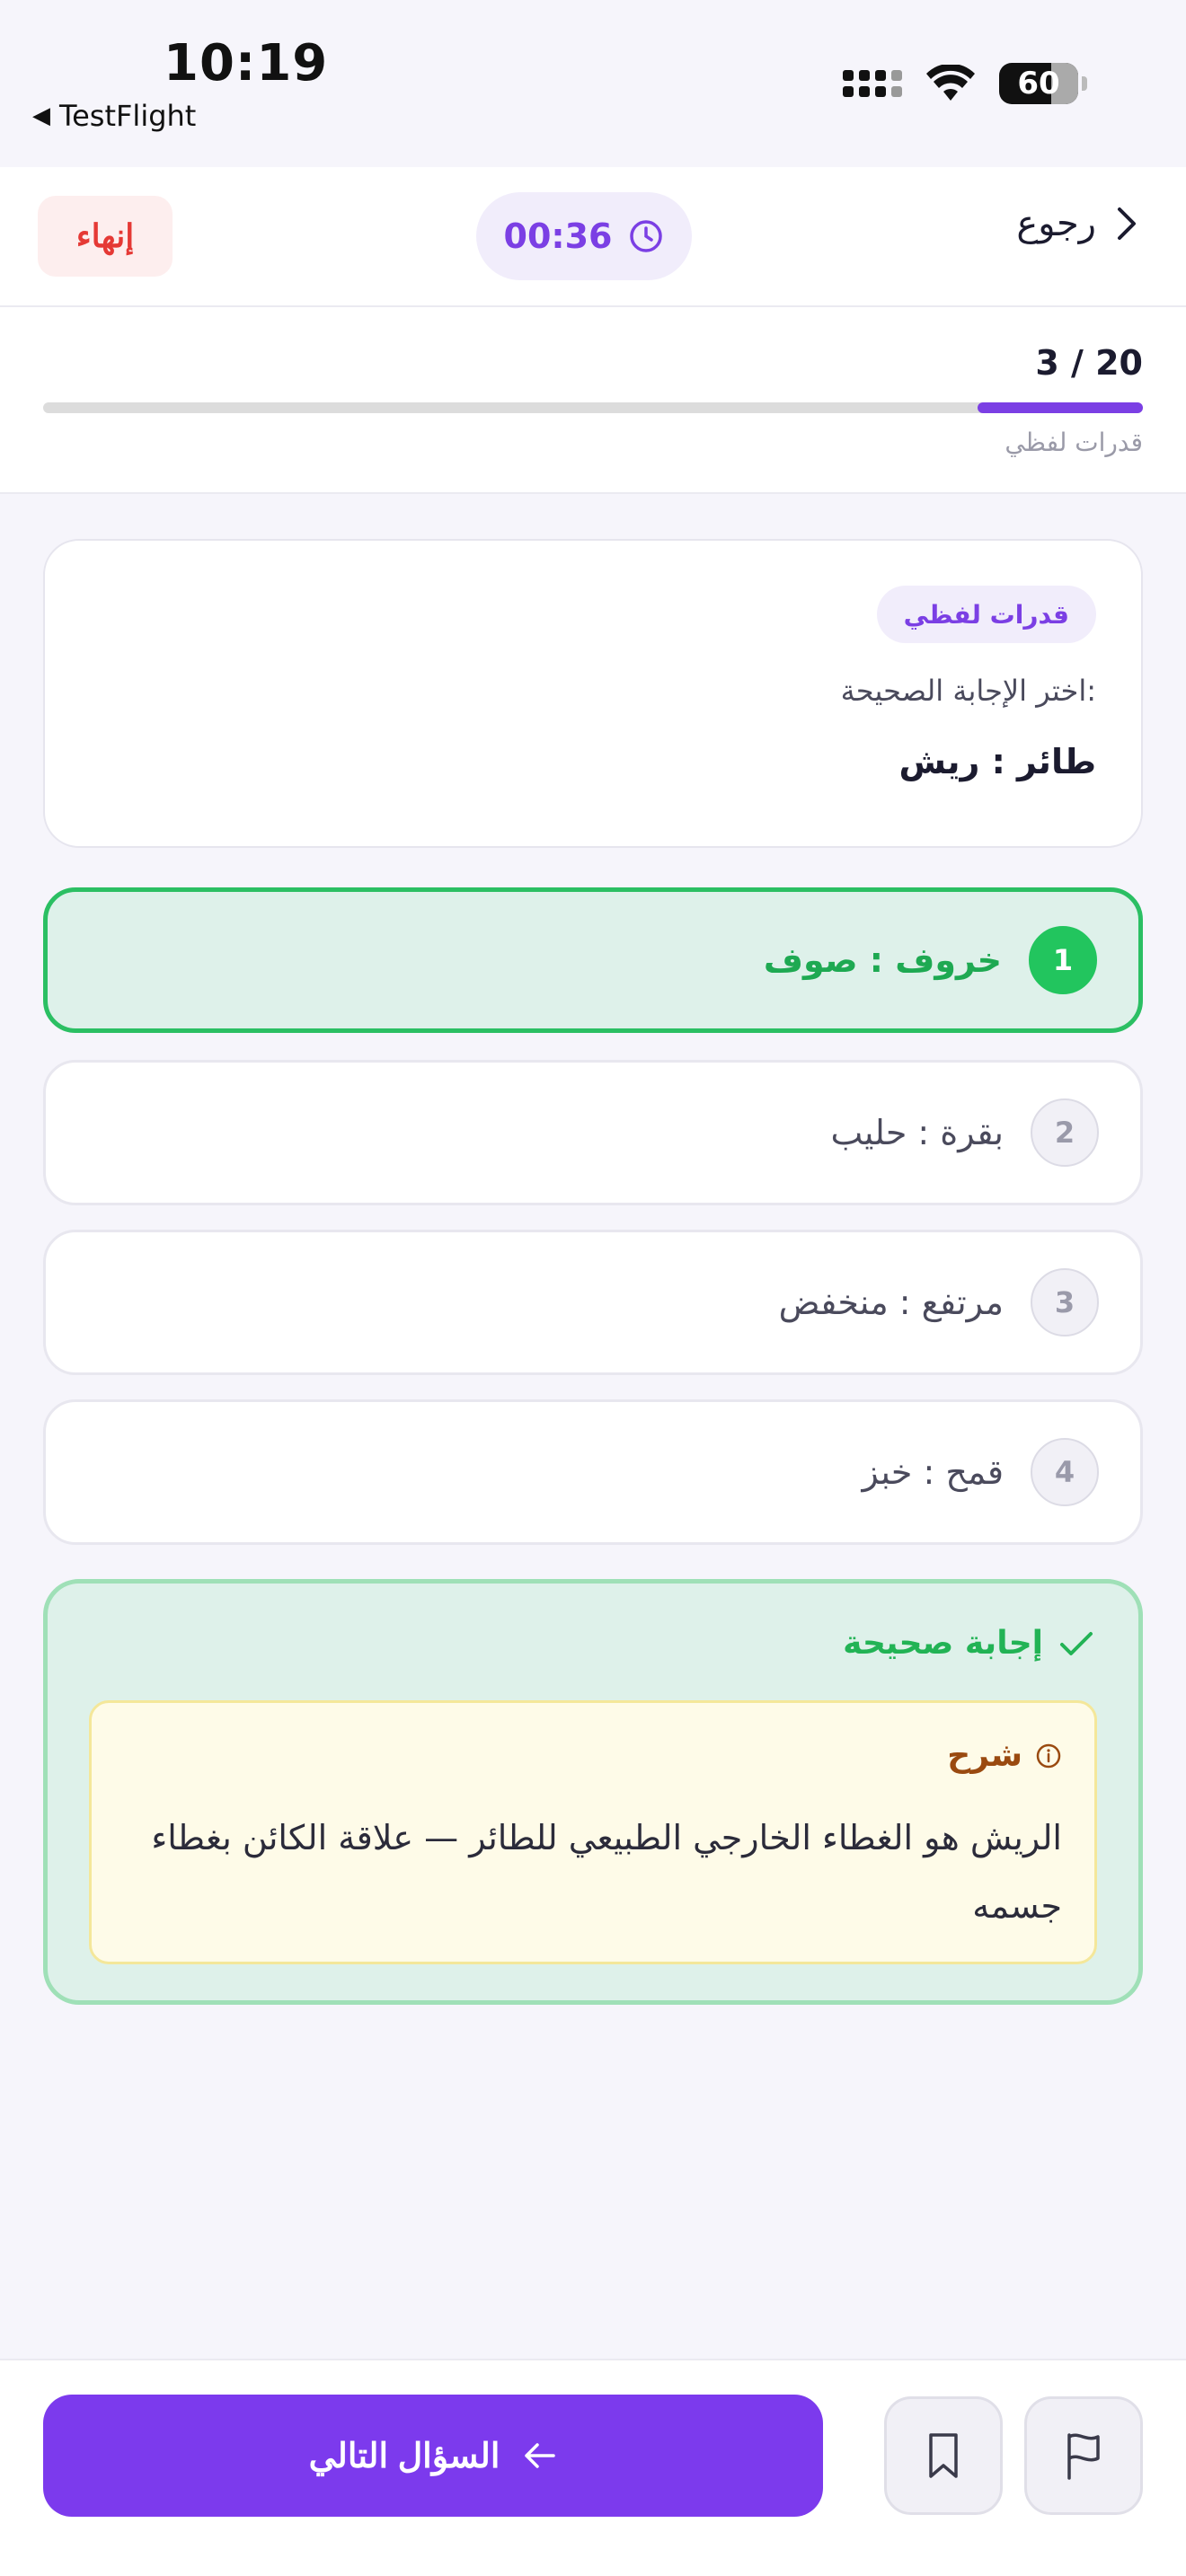 The height and width of the screenshot is (2576, 1186). I want to click on question-instruction: اختر الإجابة الصحيحة:, so click(968, 691).